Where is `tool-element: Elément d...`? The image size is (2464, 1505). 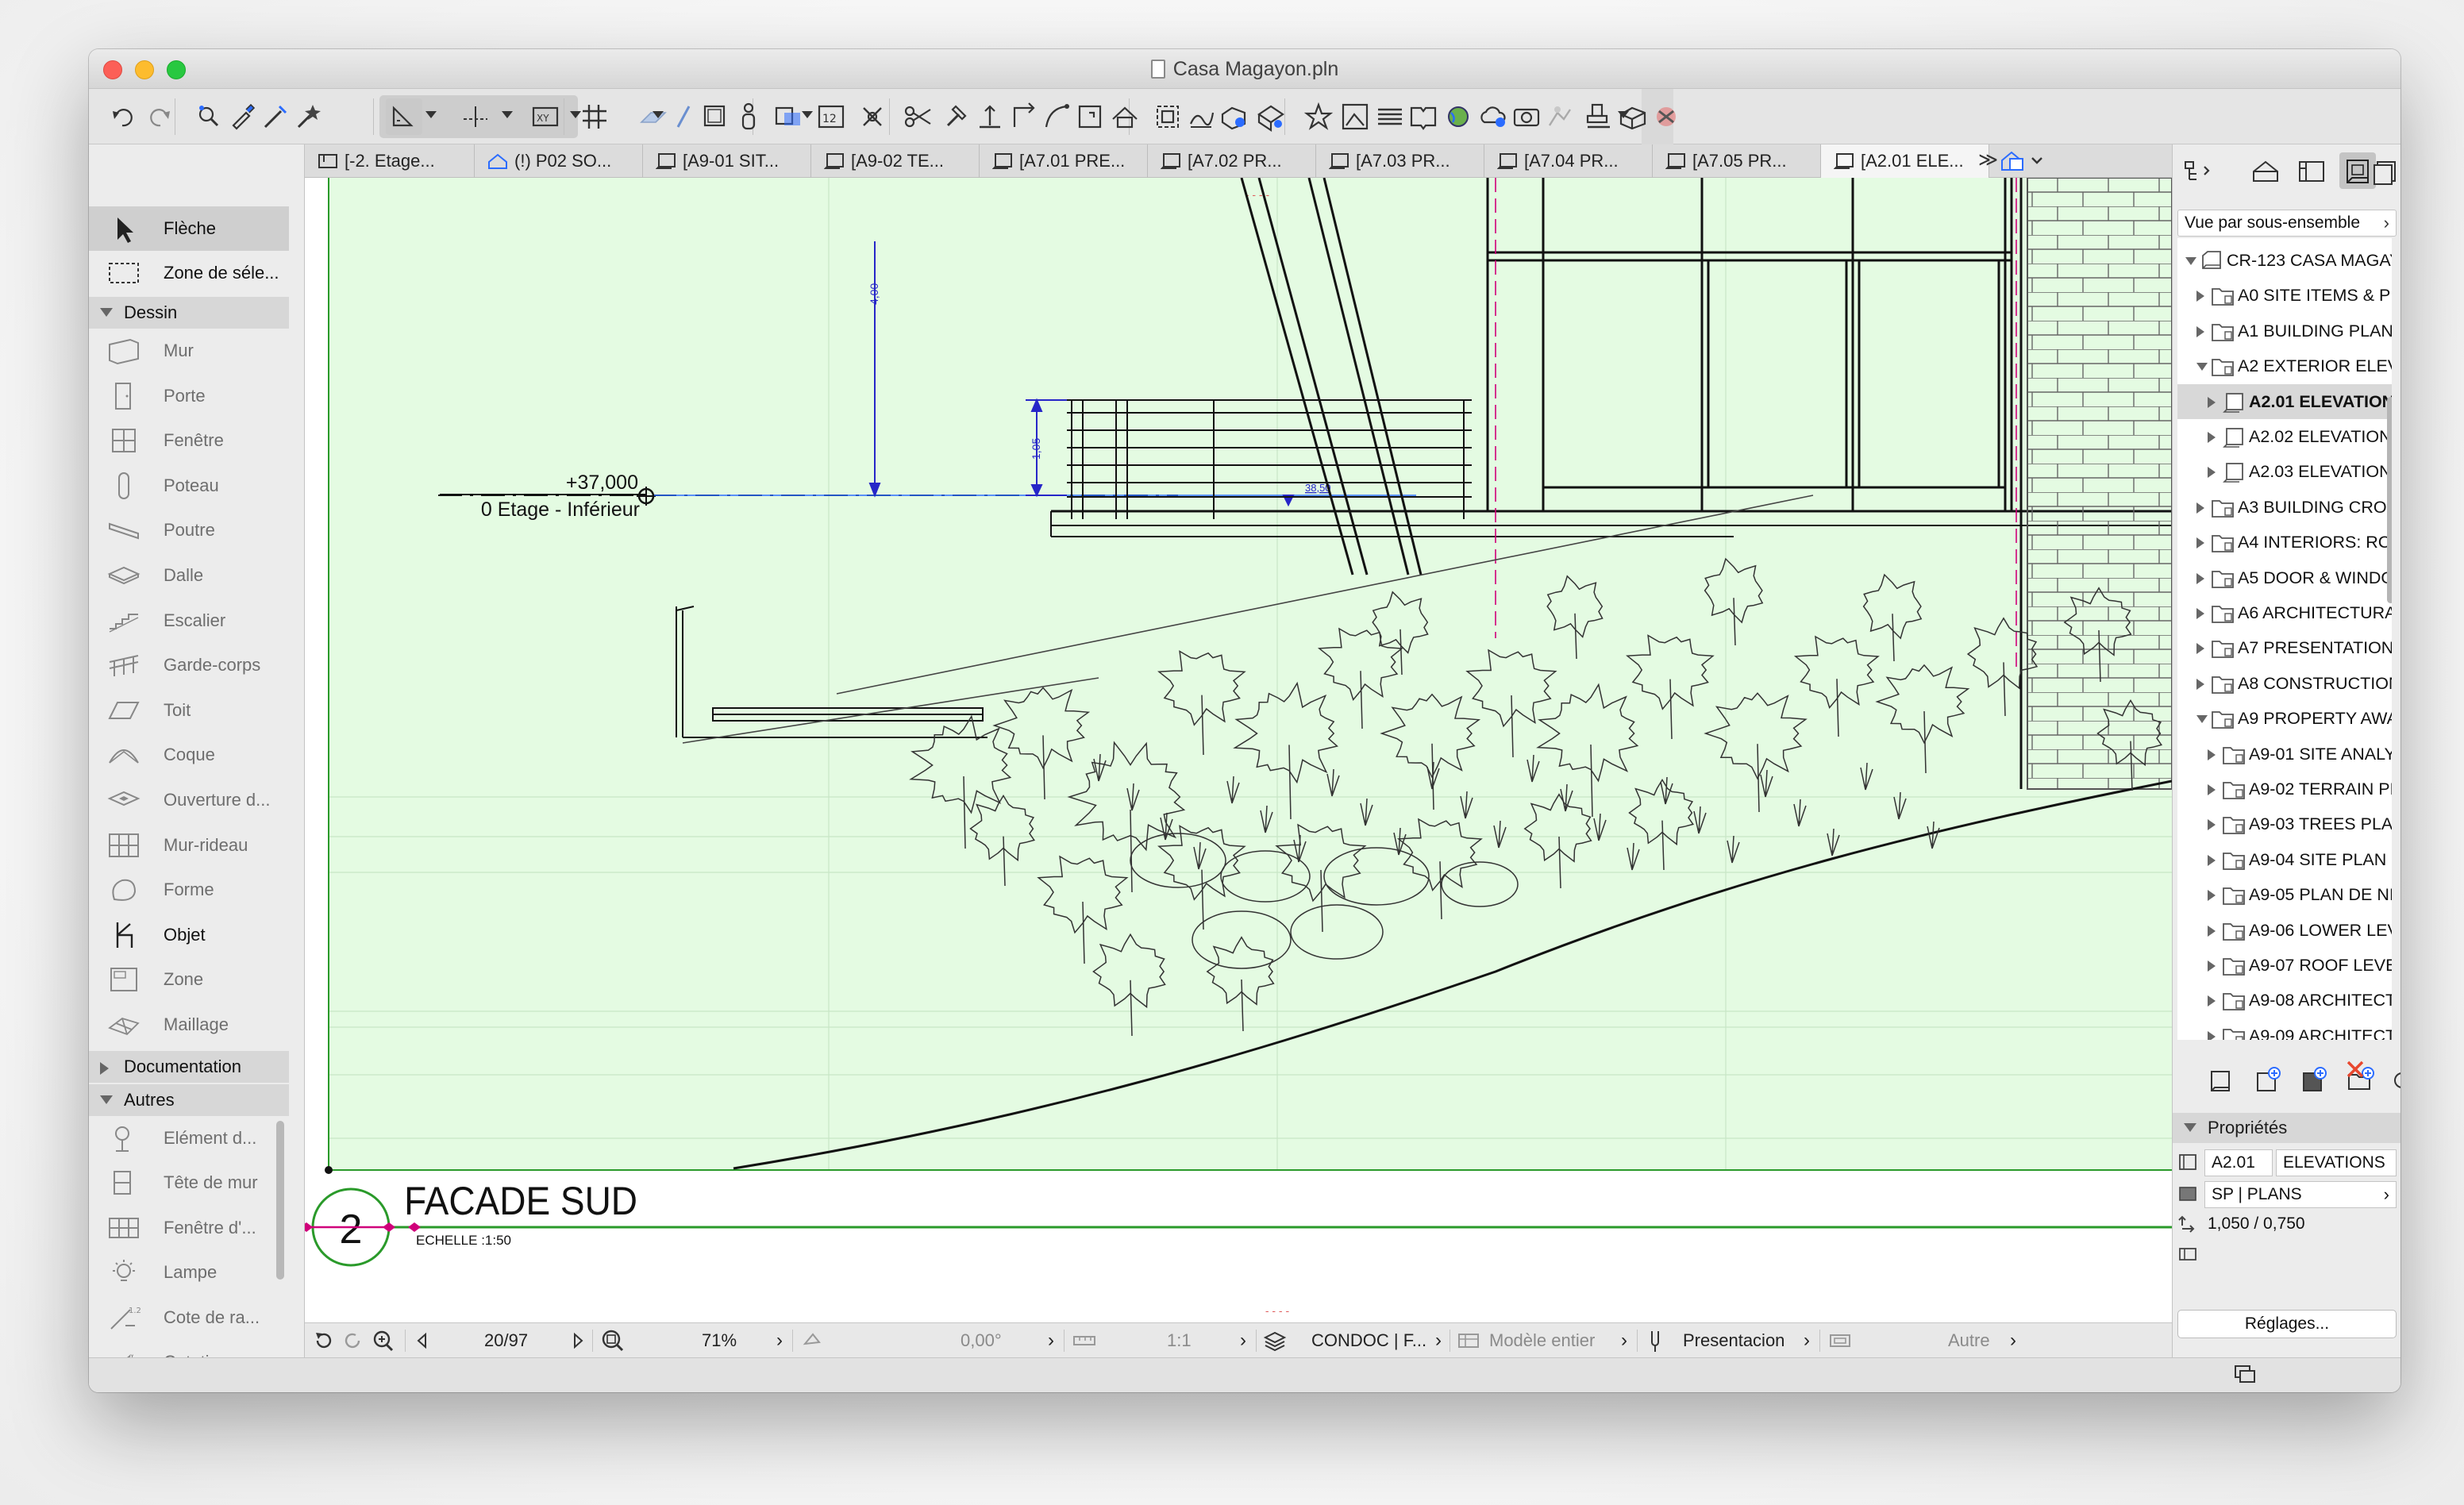
tool-element: Elément d... is located at coordinates (189, 1138).